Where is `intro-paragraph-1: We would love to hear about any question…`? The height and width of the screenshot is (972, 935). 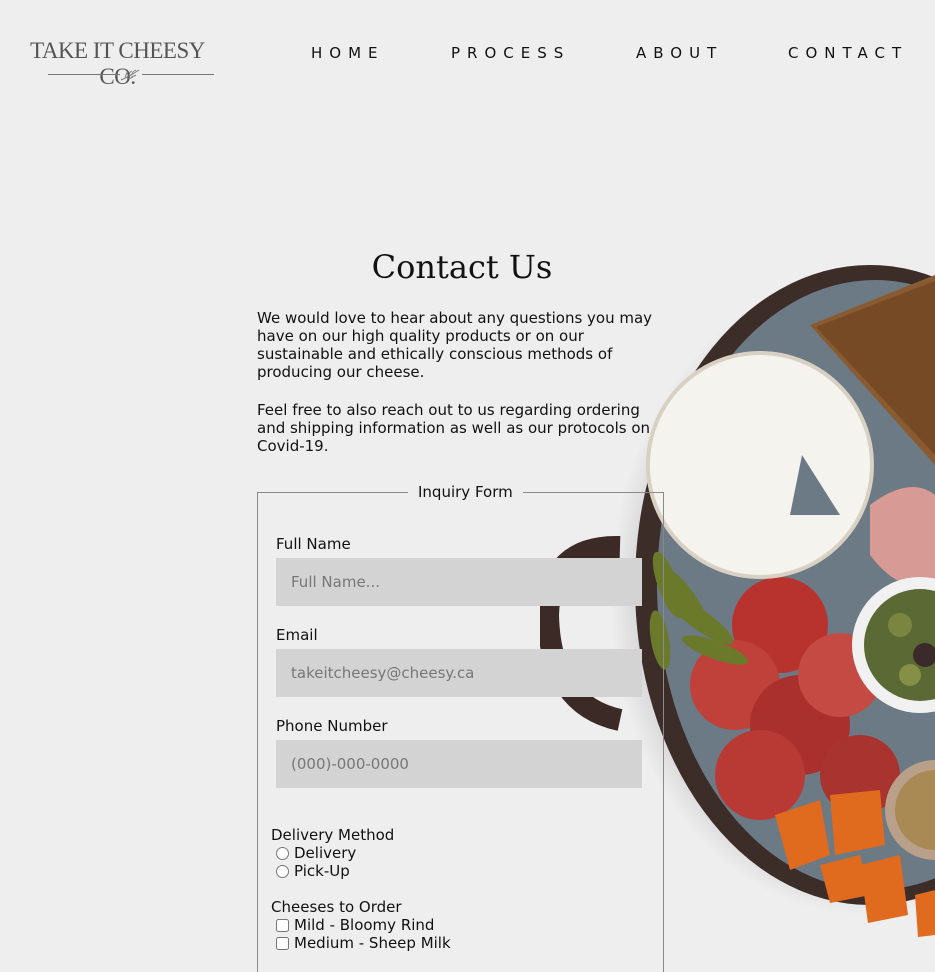
intro-paragraph-1: We would love to hear about any question… is located at coordinates (455, 345).